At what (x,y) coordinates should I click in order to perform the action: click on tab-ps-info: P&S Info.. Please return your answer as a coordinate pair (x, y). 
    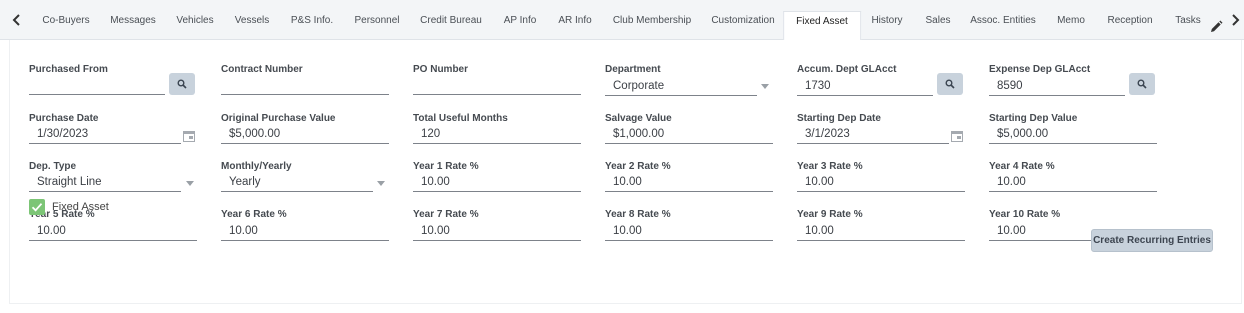
    Looking at the image, I should click on (312, 27).